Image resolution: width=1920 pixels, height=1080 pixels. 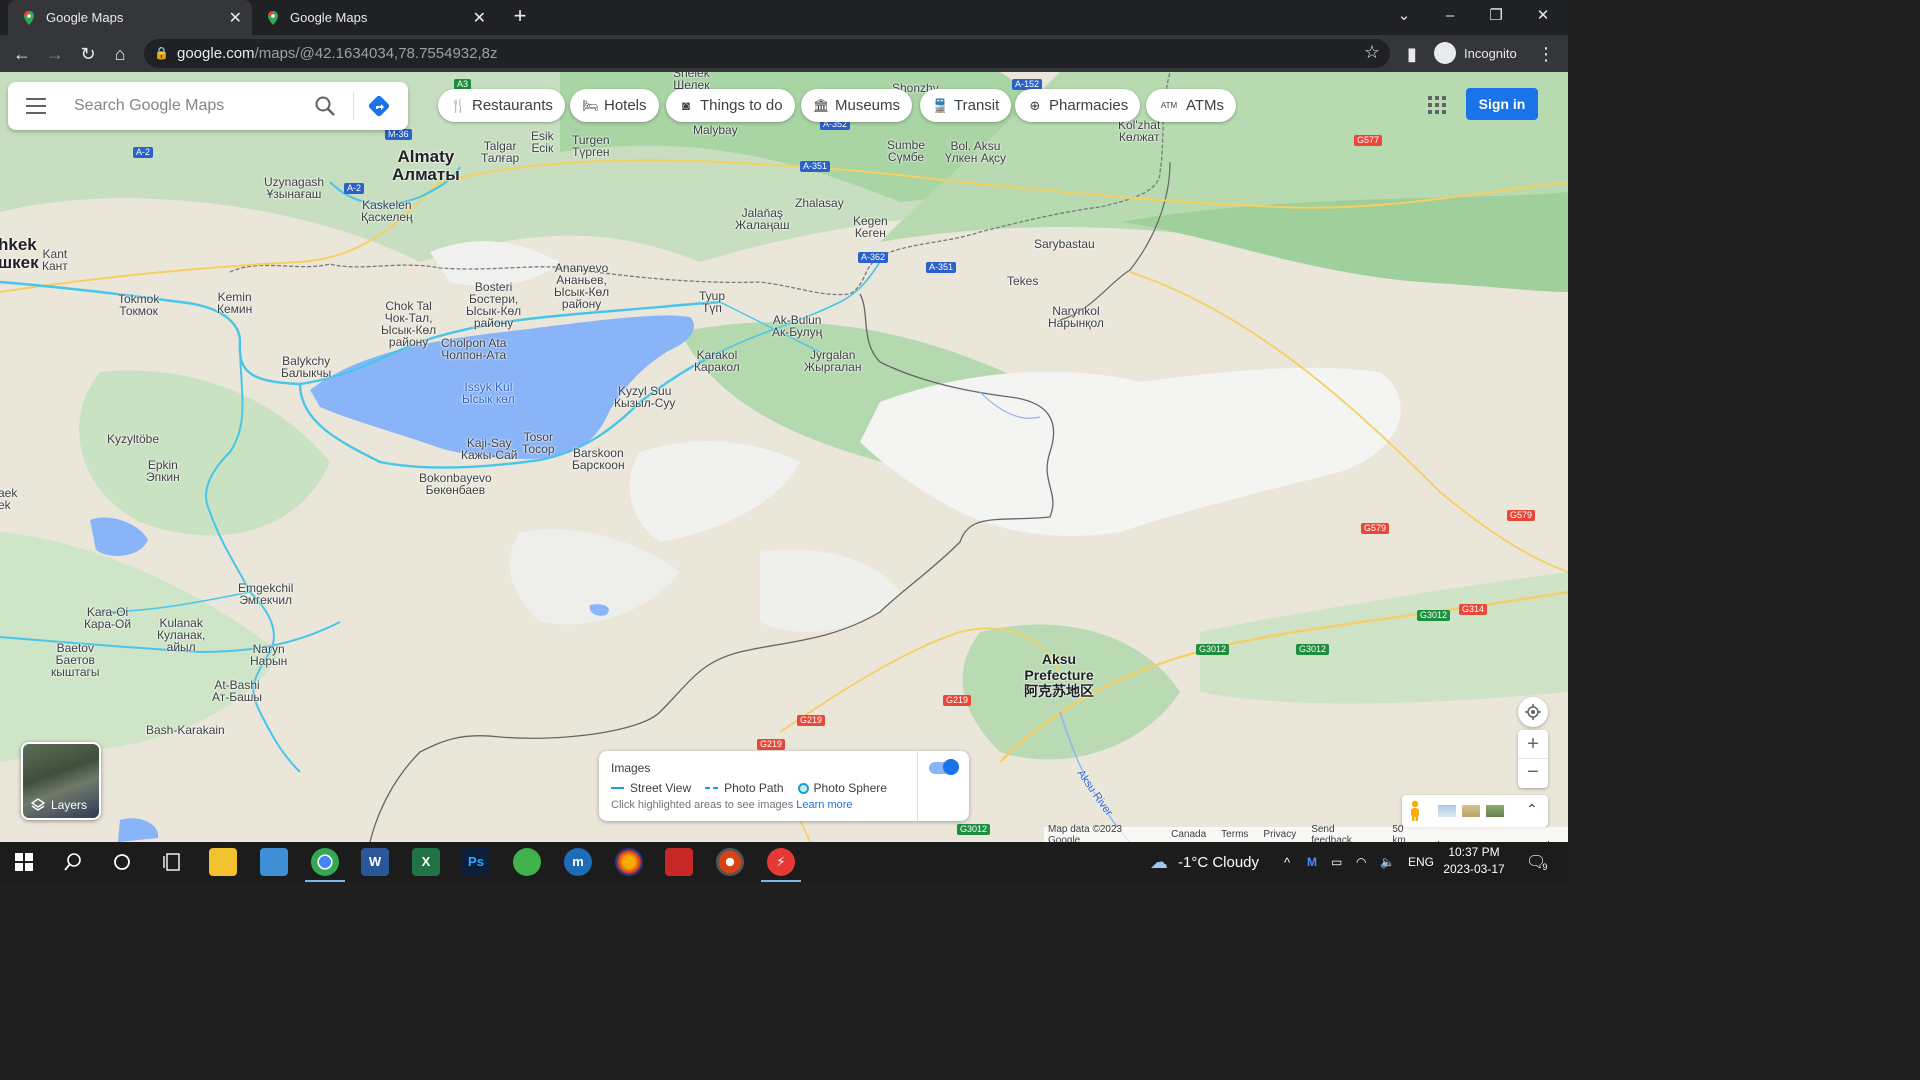 What do you see at coordinates (24, 862) in the screenshot?
I see `windows-start-icon` at bounding box center [24, 862].